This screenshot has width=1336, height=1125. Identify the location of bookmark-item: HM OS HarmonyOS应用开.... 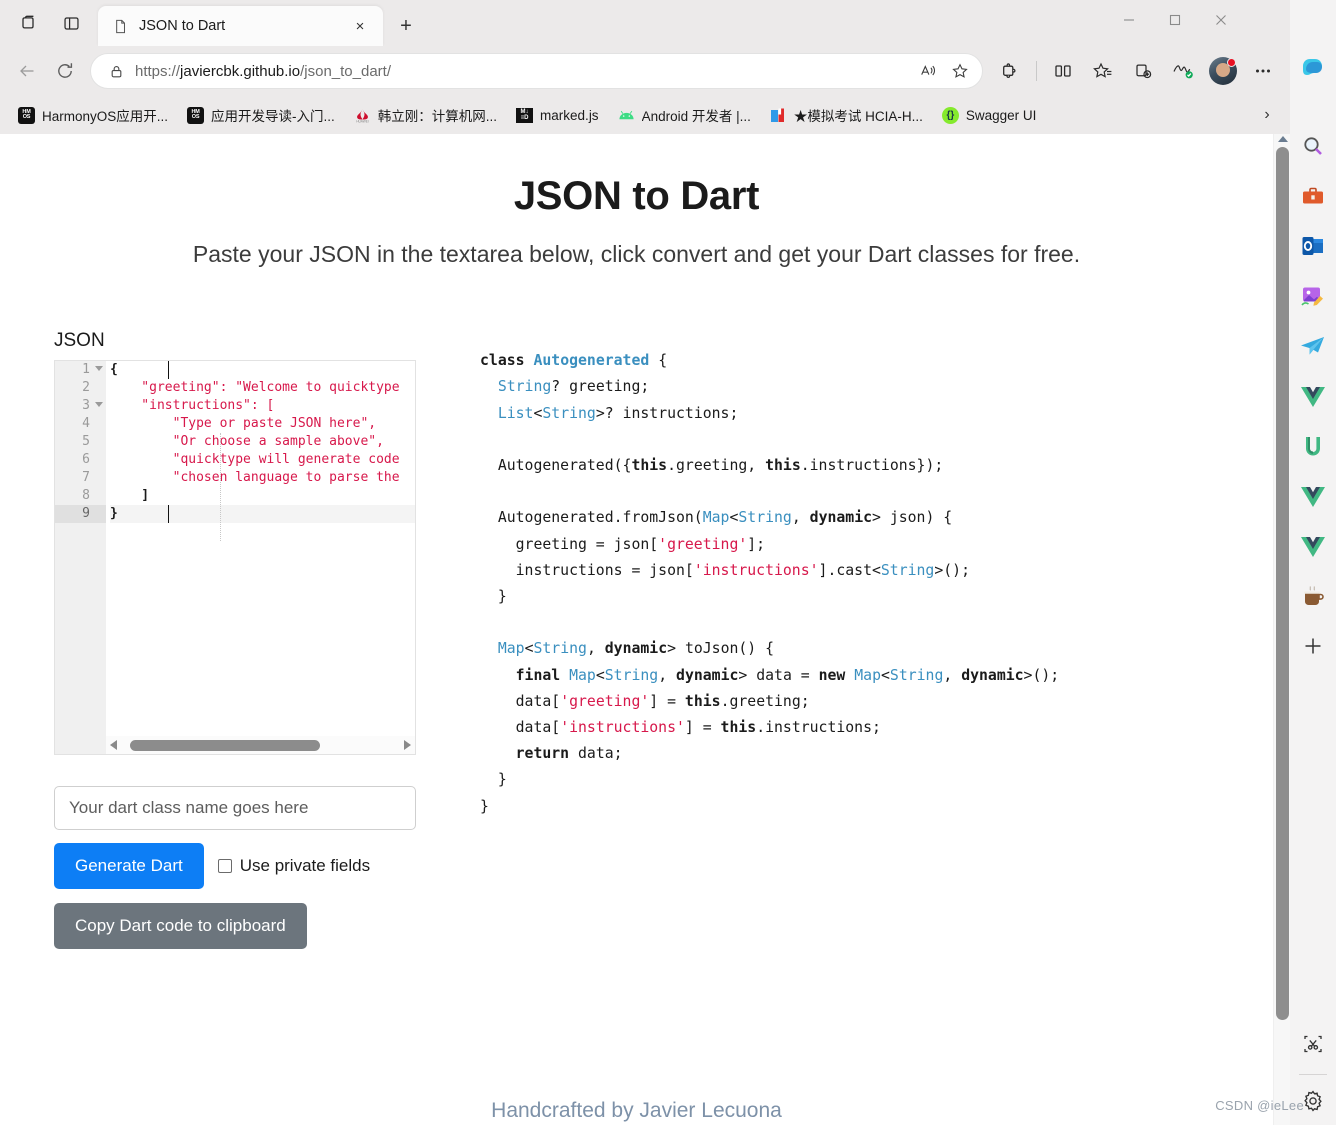
(93, 115).